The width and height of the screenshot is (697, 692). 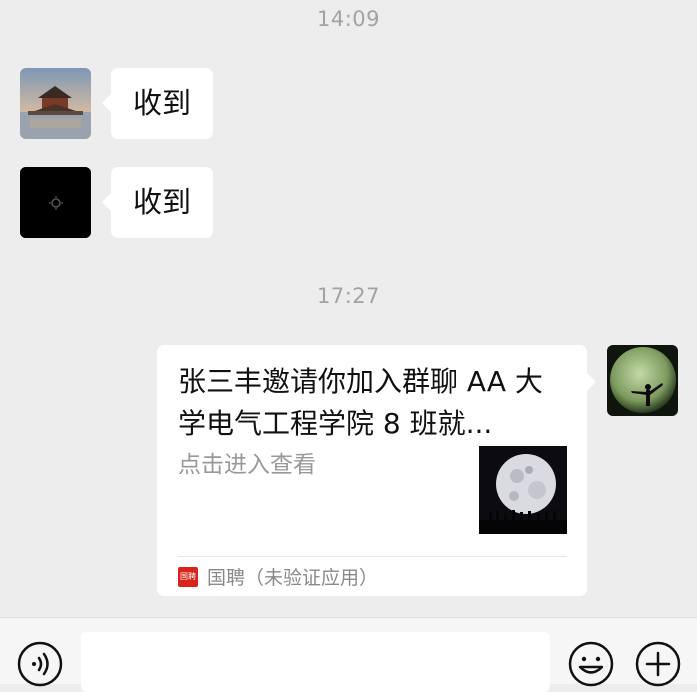 What do you see at coordinates (315, 662) in the screenshot?
I see `message-input` at bounding box center [315, 662].